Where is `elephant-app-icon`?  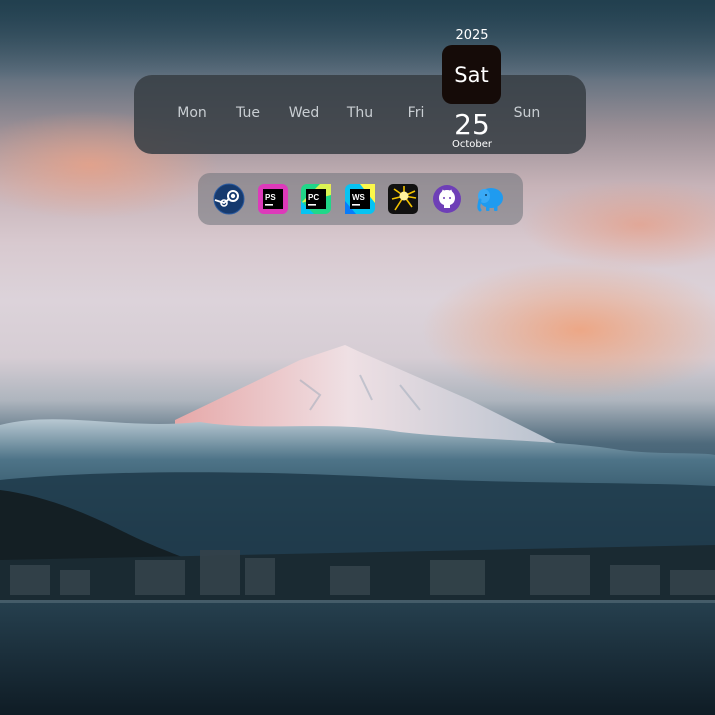
elephant-app-icon is located at coordinates (490, 199).